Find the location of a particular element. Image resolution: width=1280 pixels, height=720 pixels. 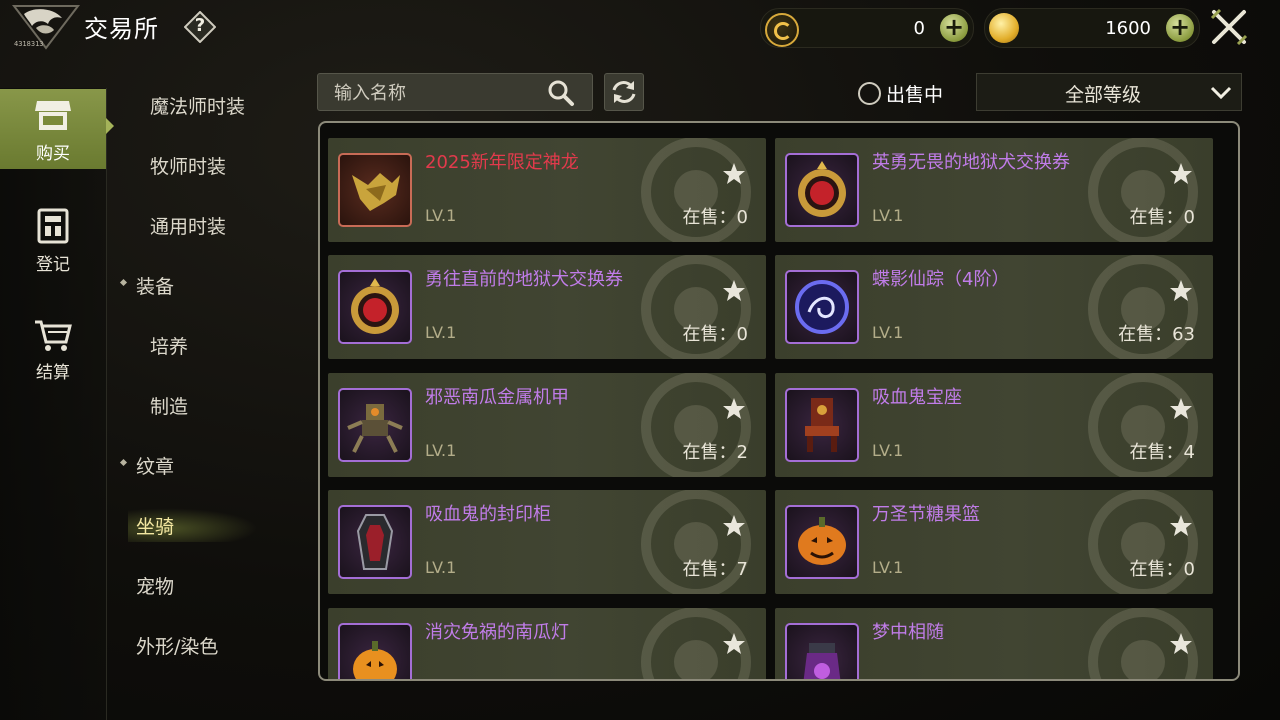

item-name: 梦中相随 is located at coordinates (908, 632).